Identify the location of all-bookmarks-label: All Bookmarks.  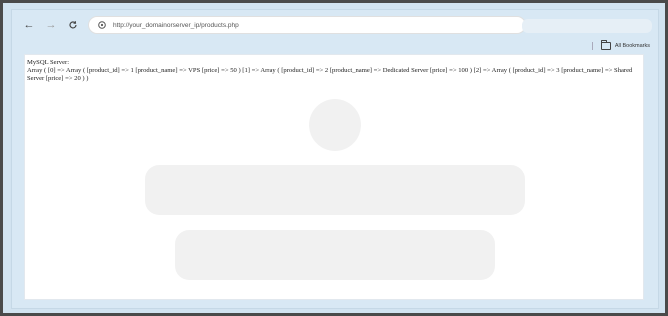
(632, 46).